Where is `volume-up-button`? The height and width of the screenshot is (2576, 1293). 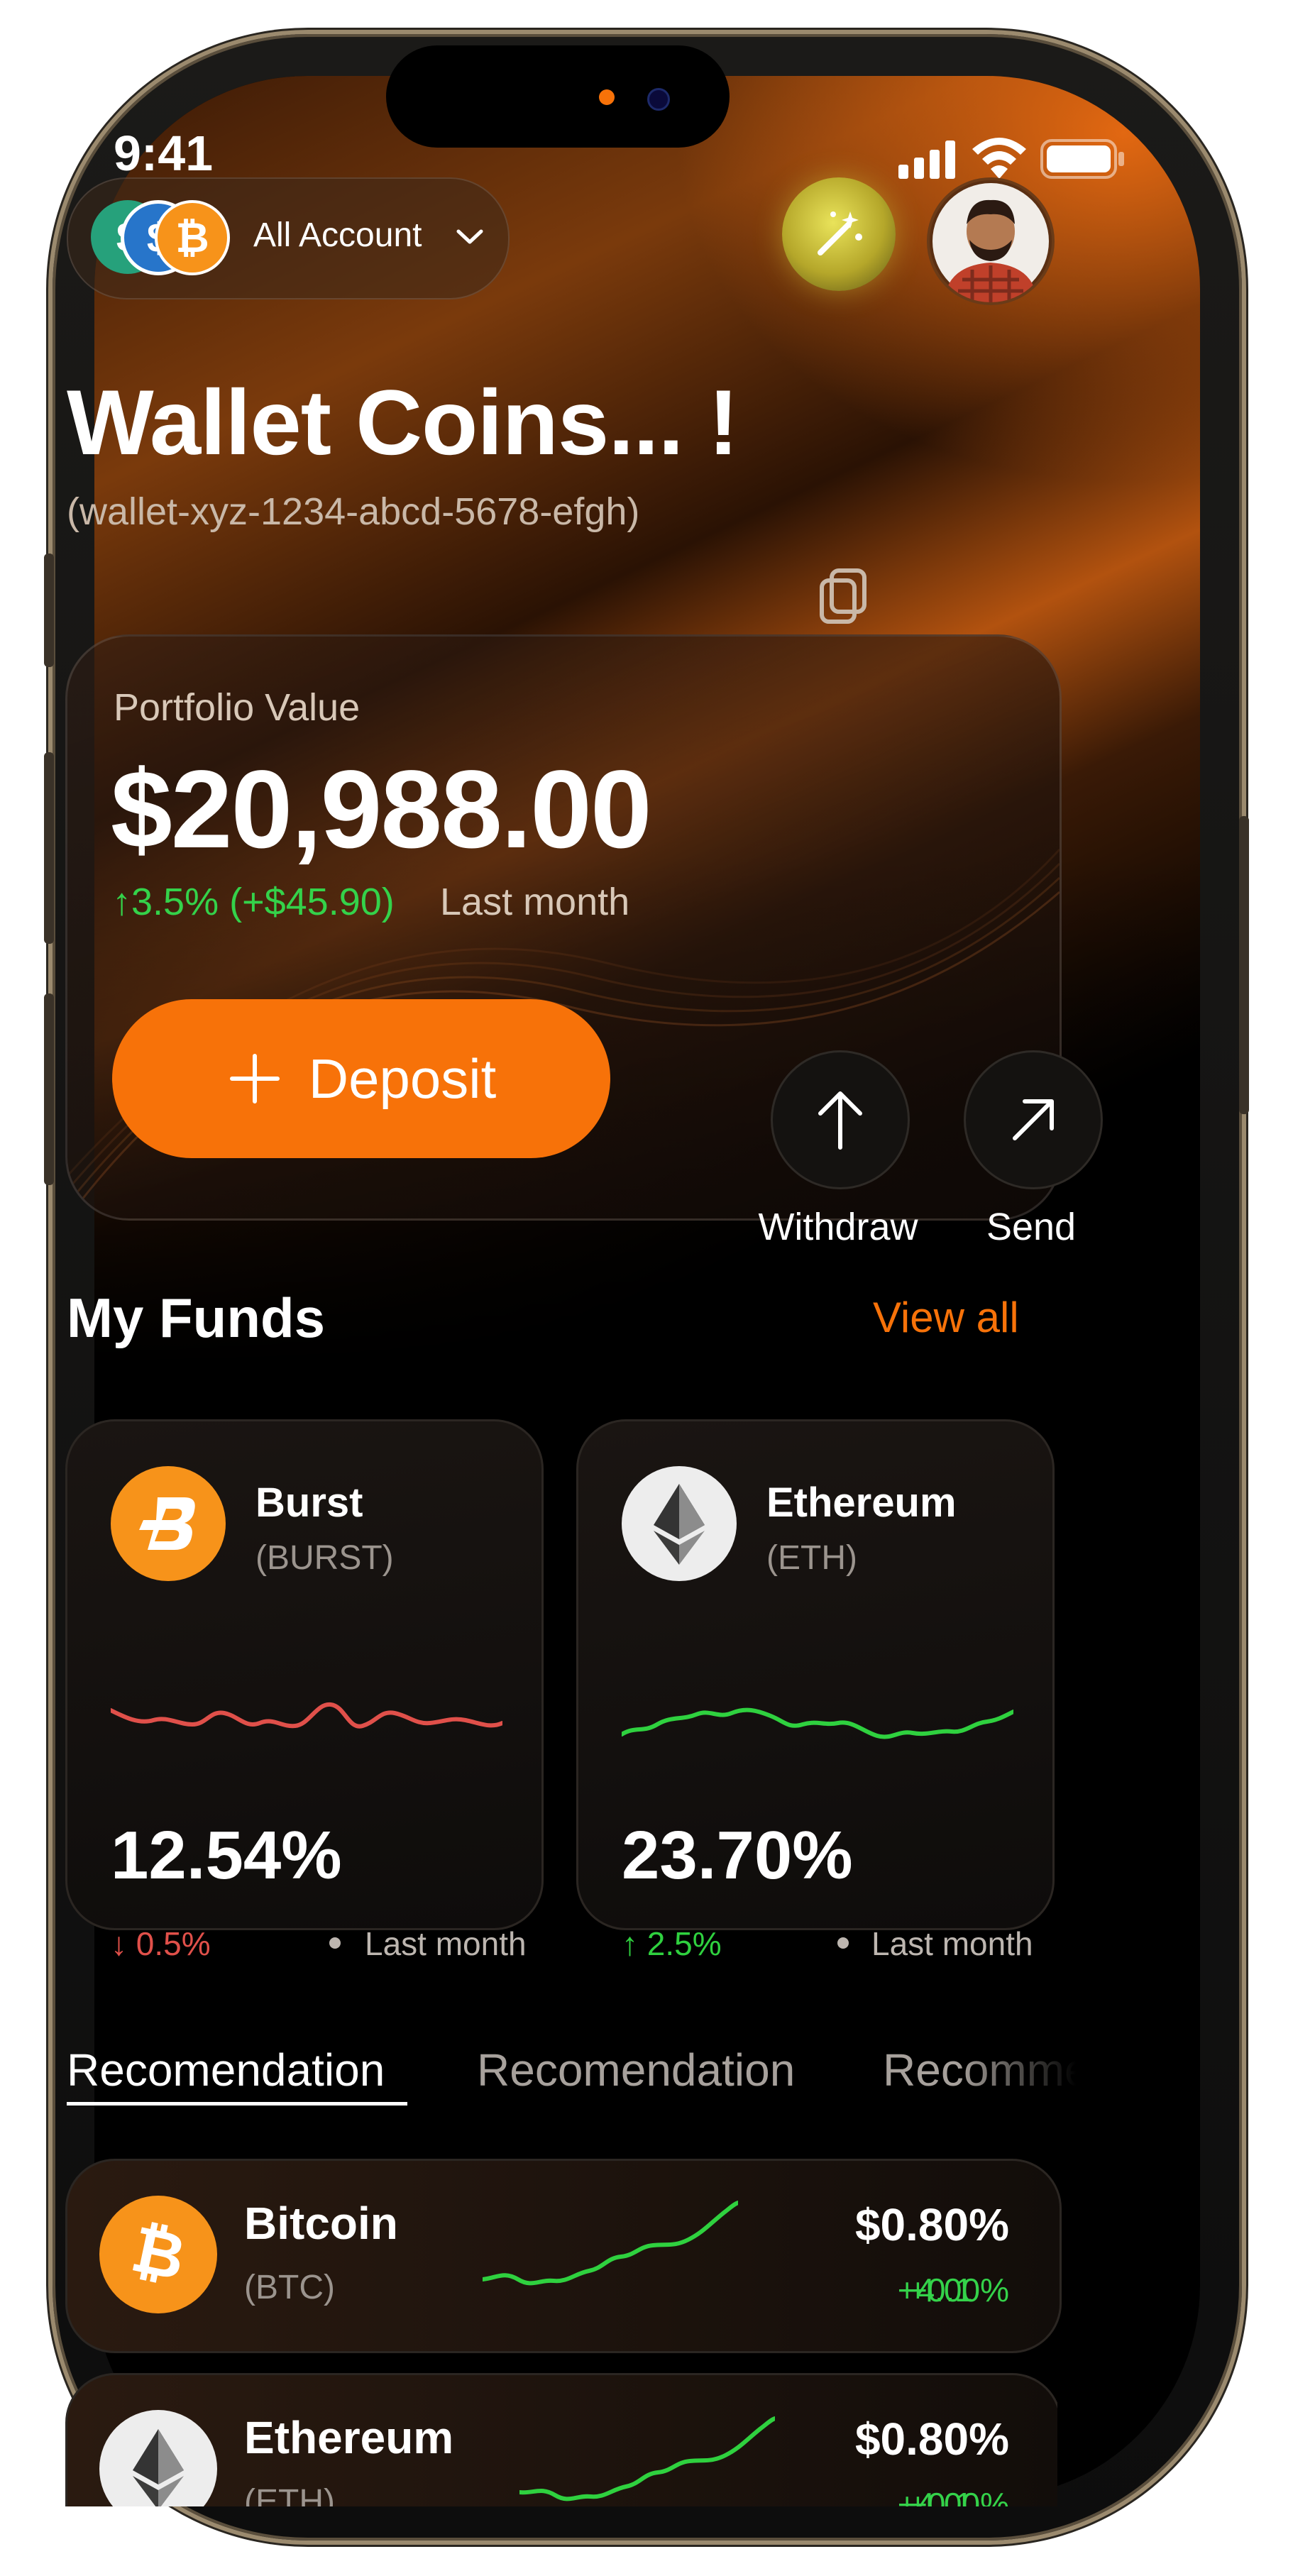 volume-up-button is located at coordinates (49, 848).